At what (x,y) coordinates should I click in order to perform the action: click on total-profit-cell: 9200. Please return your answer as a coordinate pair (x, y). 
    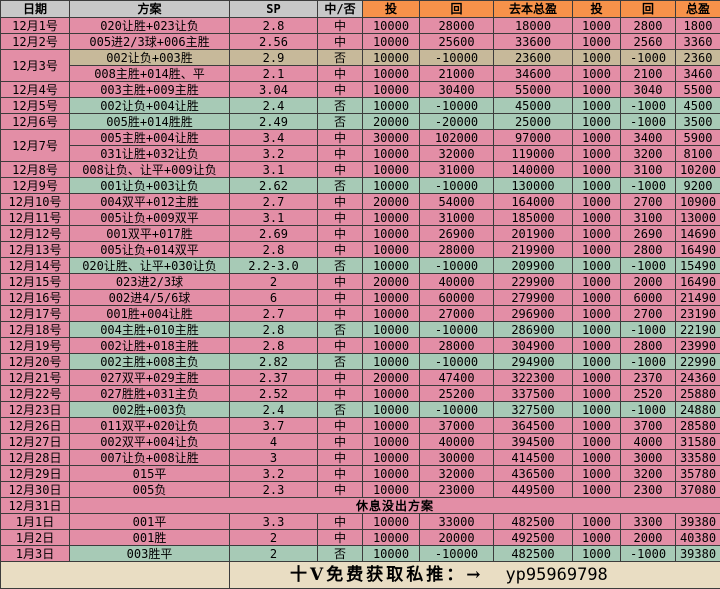
    Looking at the image, I should click on (698, 186).